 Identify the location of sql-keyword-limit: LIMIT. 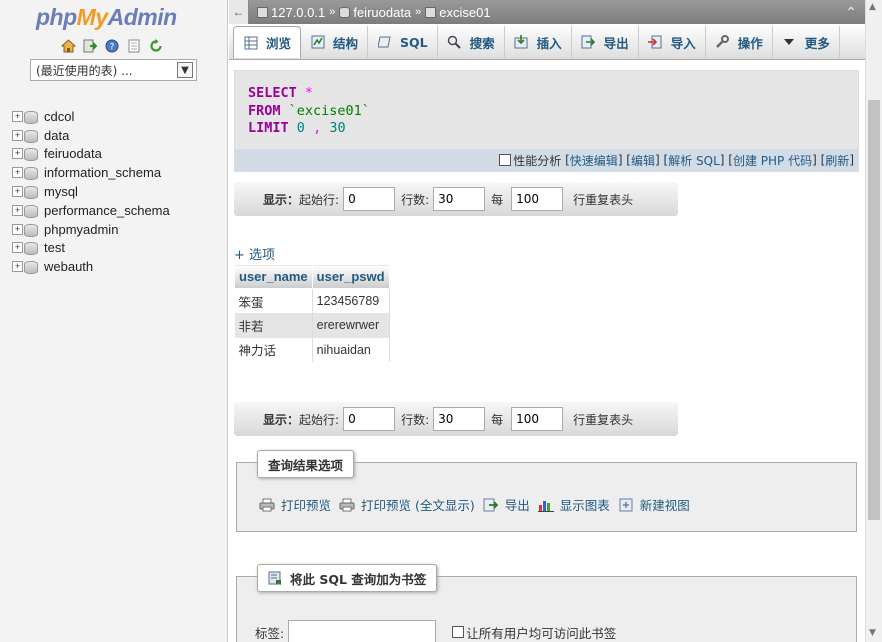
(268, 128).